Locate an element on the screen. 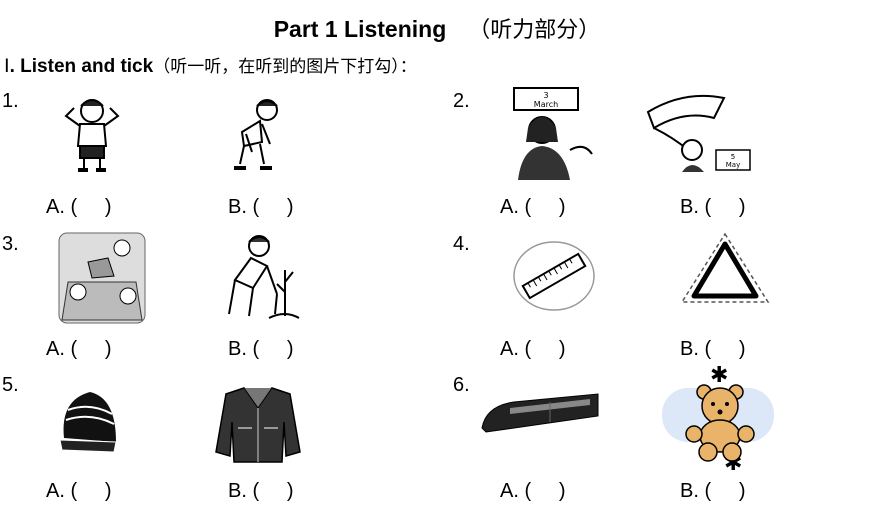  q4-option-a: A. ( ) is located at coordinates (533, 349).